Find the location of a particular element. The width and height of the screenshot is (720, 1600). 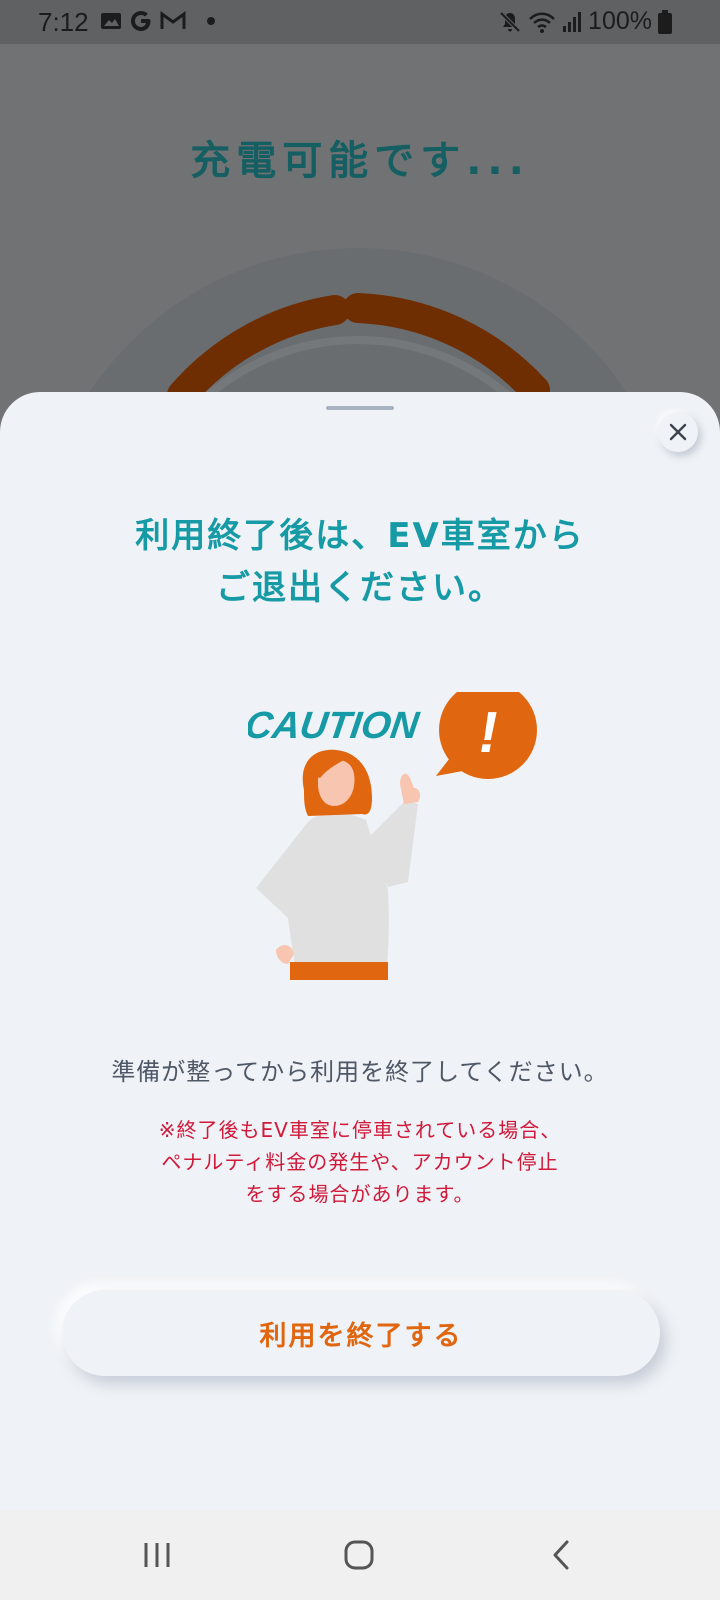

sheet-drag-handle is located at coordinates (360, 408).